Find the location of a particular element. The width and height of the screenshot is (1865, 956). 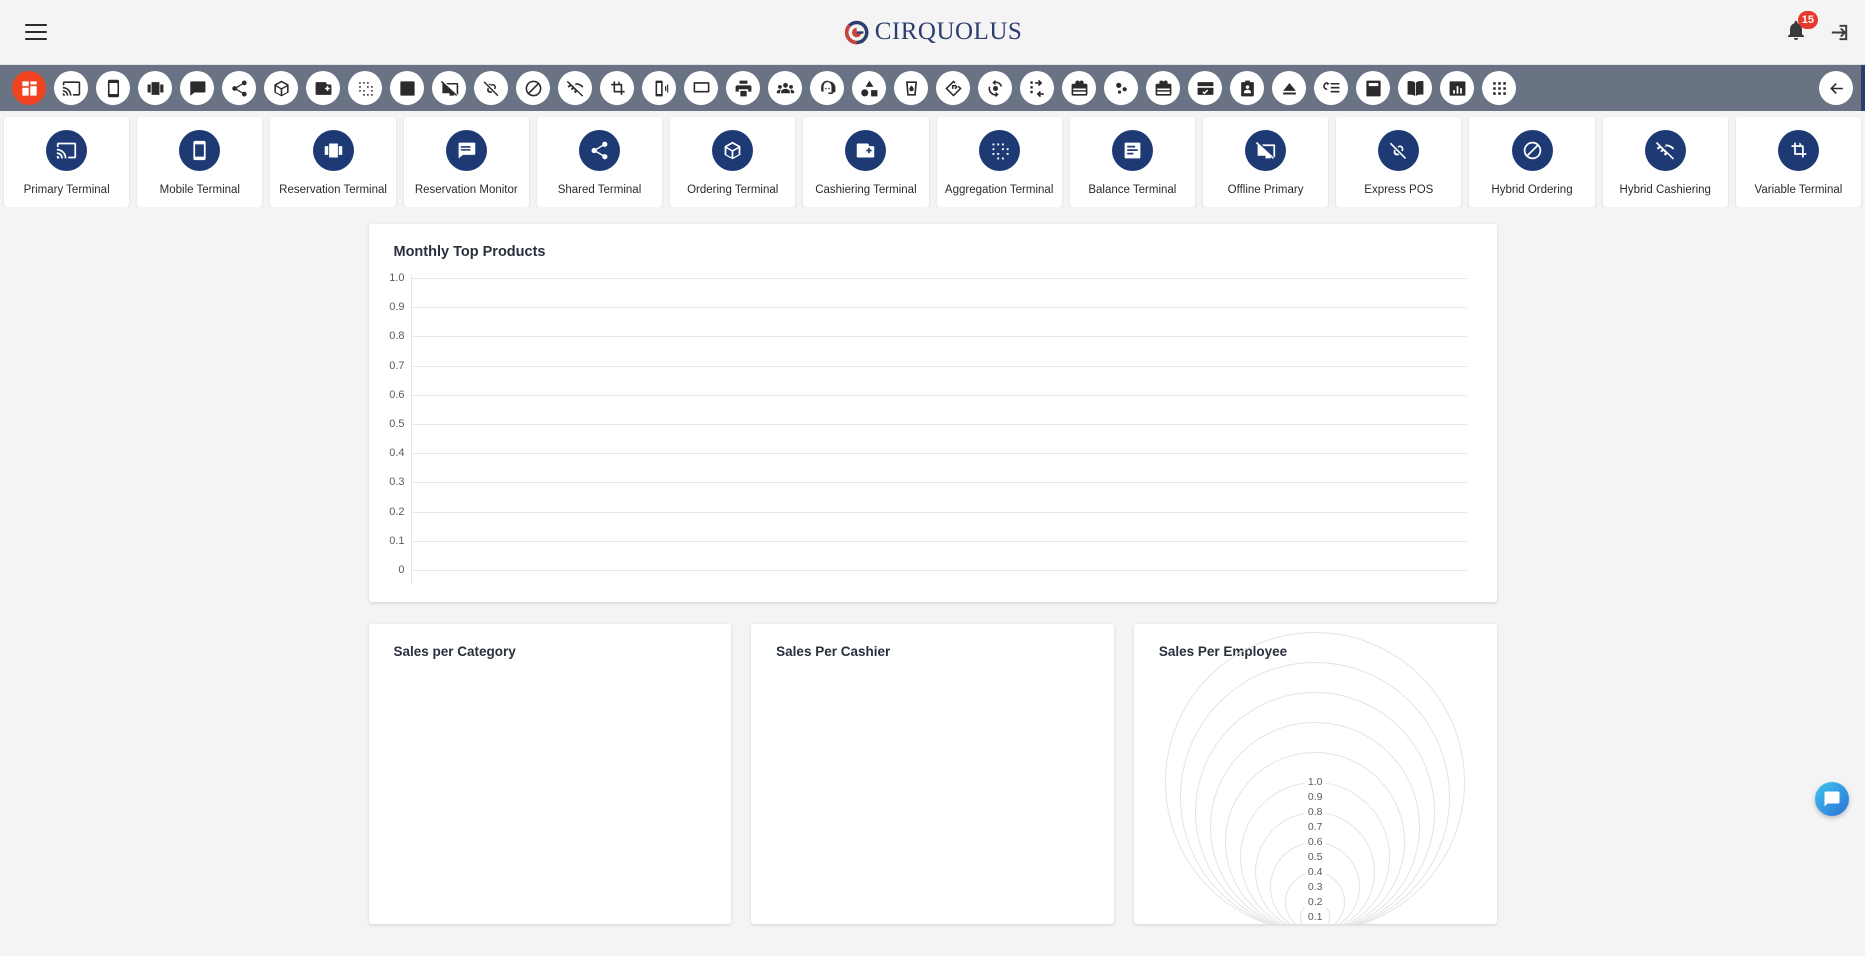

shortcut-tile-balance-terminal: Balance Terminal is located at coordinates (1132, 162).